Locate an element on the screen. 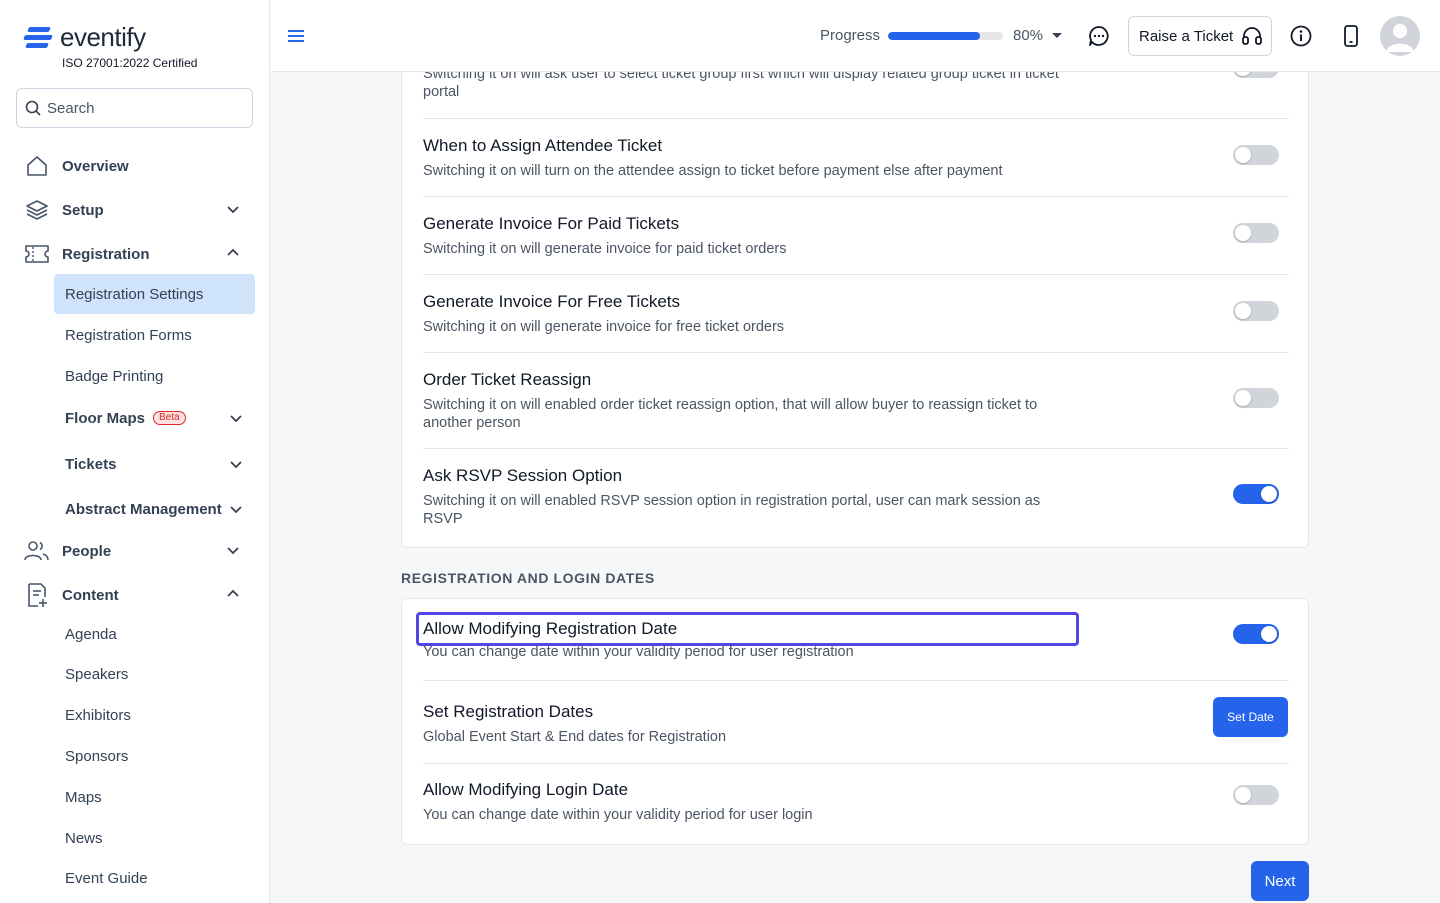 This screenshot has height=903, width=1440. invoice-free-toggle is located at coordinates (1256, 311).